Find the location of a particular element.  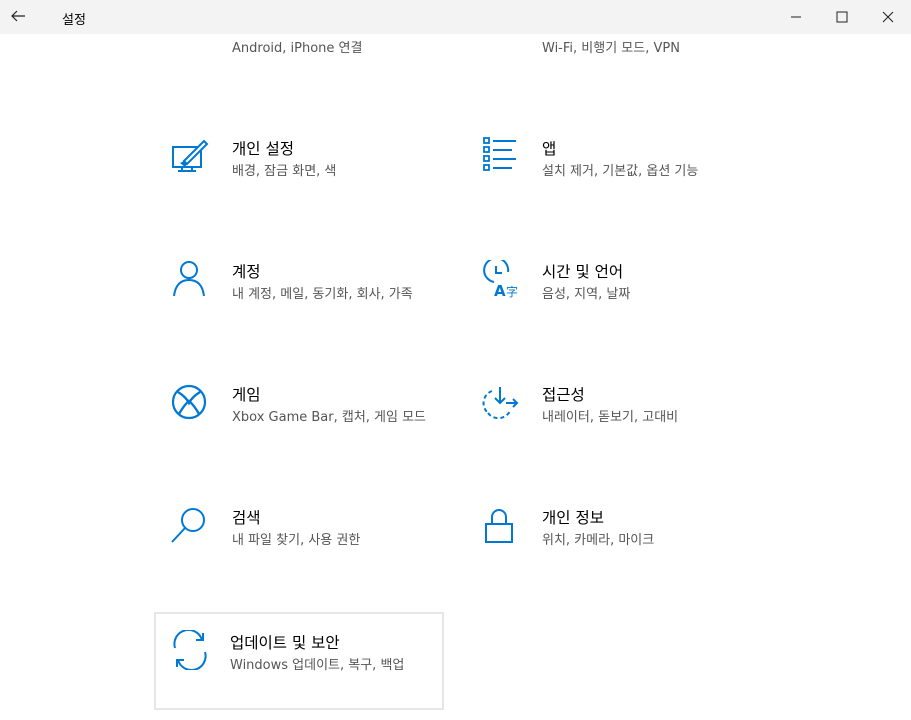

time-language-icon: A 字 is located at coordinates (500, 278).